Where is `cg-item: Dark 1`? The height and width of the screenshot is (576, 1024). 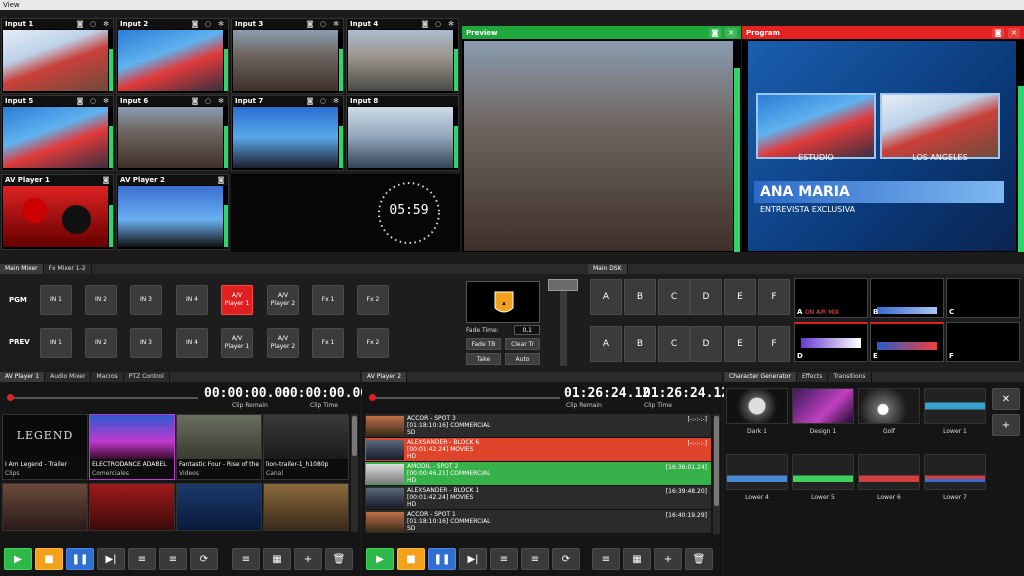
cg-item: Dark 1 is located at coordinates (757, 412).